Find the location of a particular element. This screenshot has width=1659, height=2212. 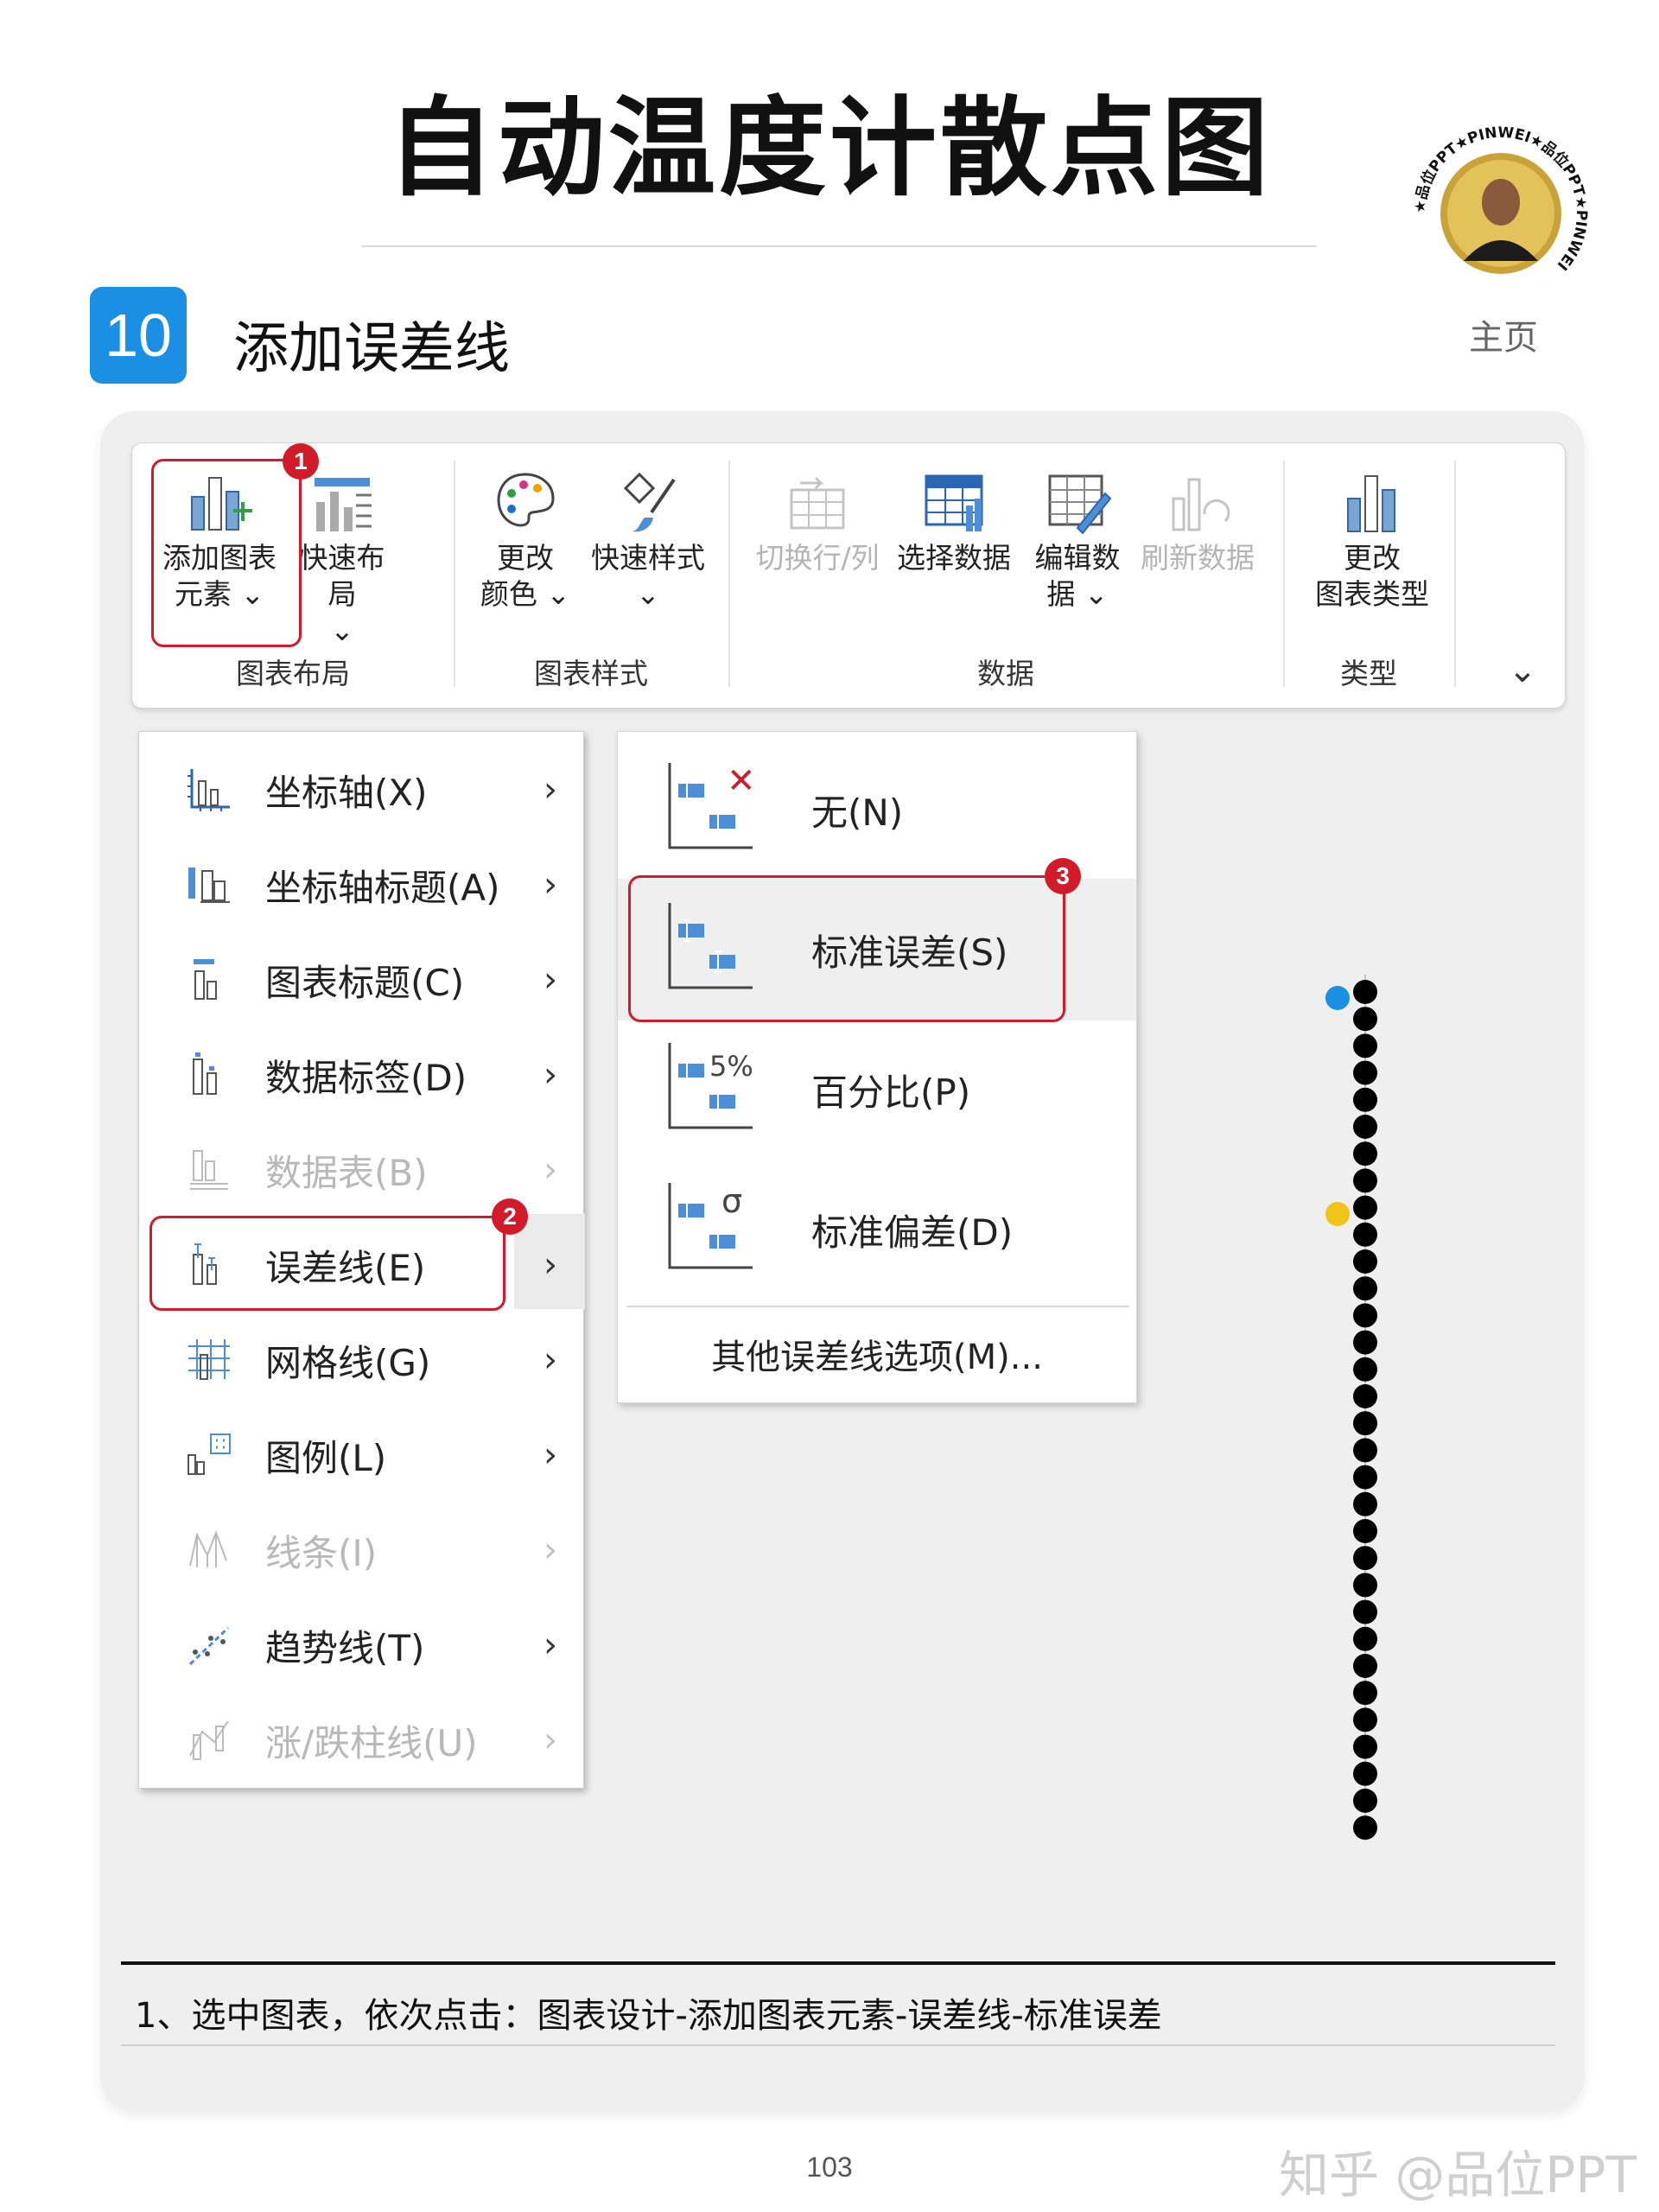

step-badge-2: 2 is located at coordinates (510, 1216).